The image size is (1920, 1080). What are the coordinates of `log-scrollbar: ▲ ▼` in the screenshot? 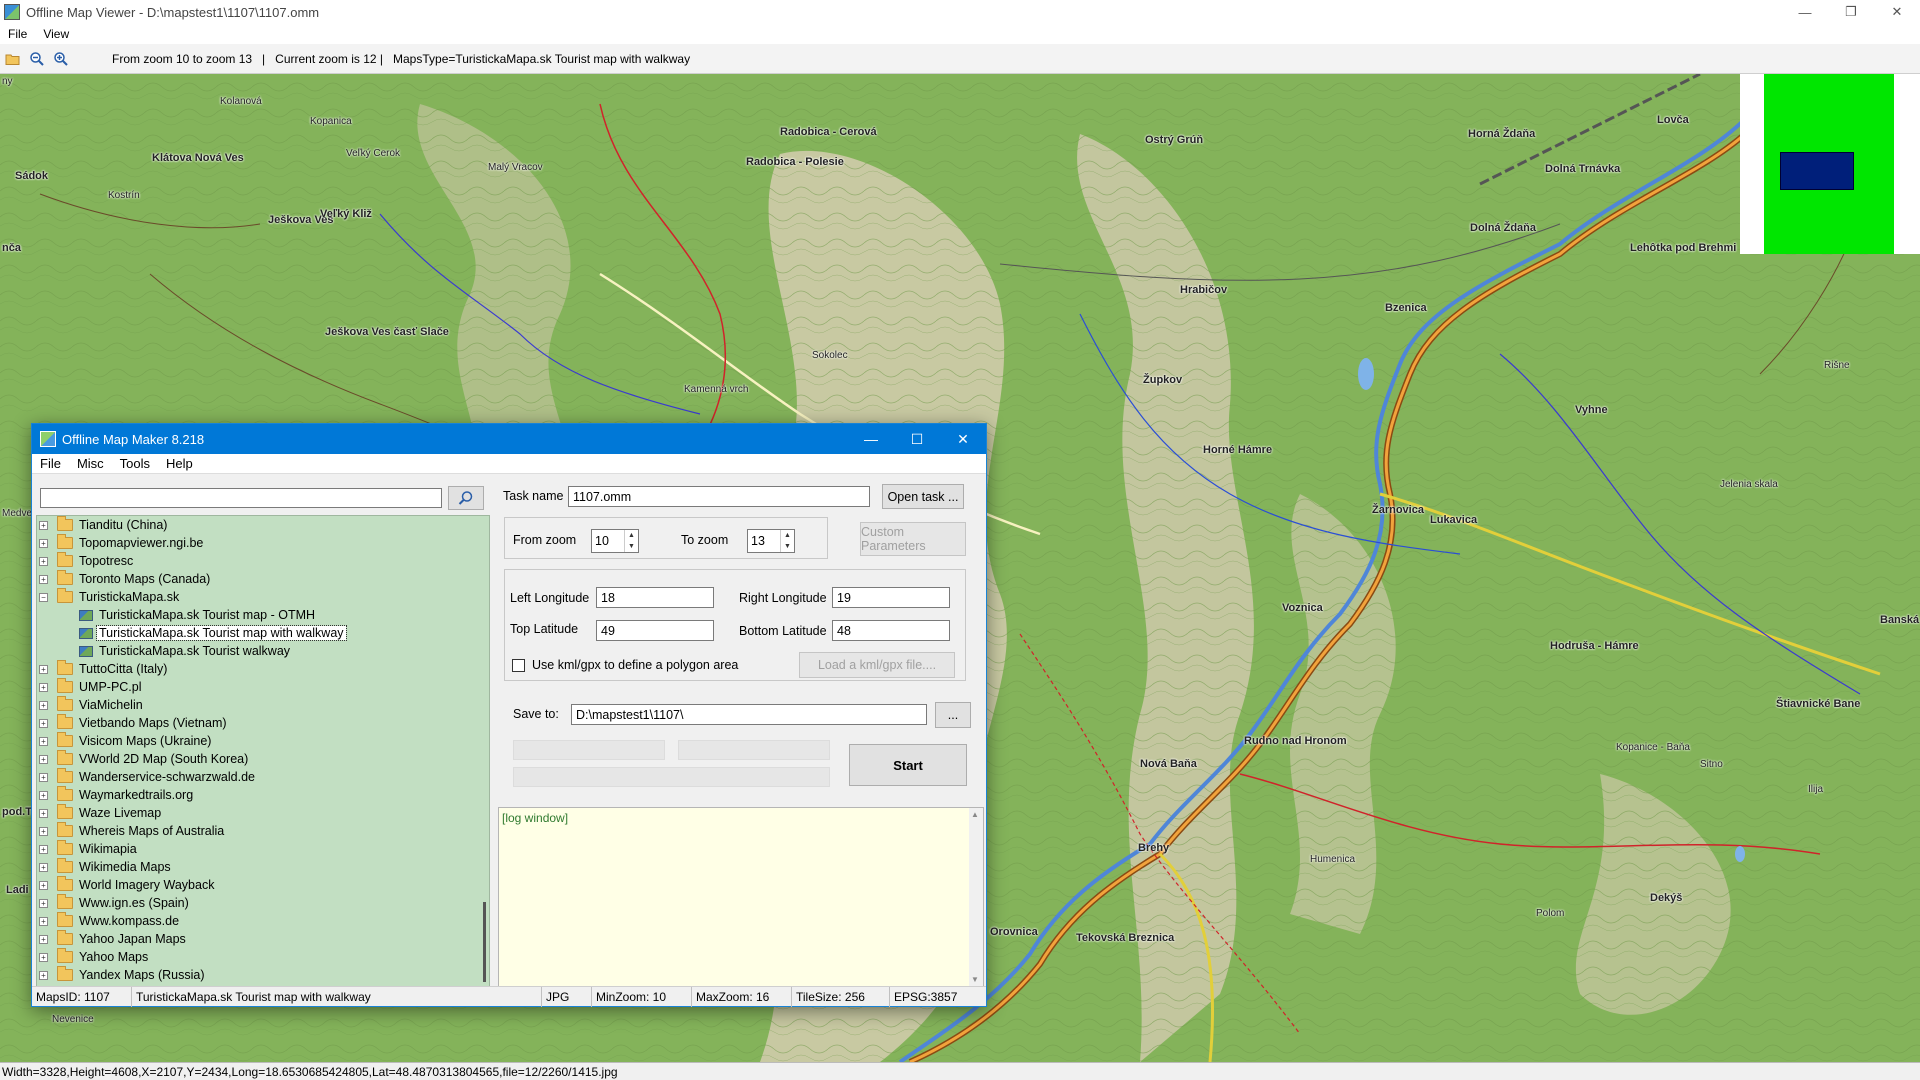 It's located at (976, 897).